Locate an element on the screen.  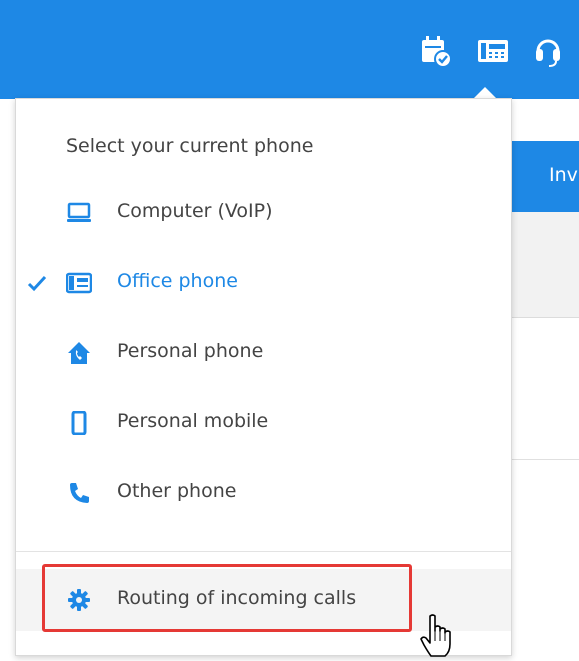
top-bar is located at coordinates (289, 49).